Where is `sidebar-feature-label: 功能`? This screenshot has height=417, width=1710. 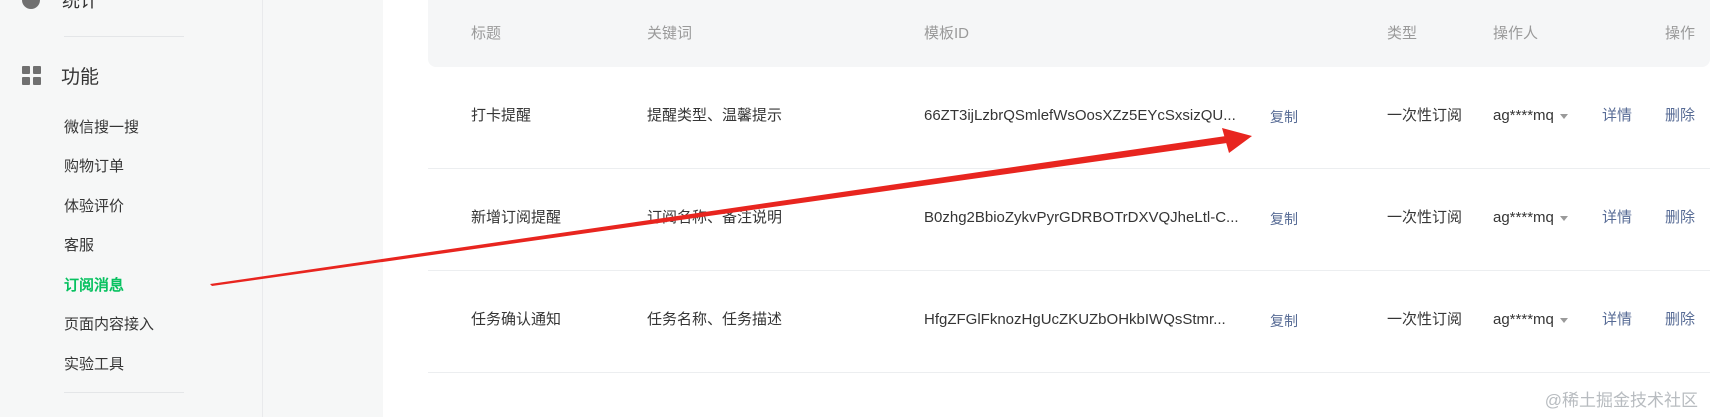
sidebar-feature-label: 功能 is located at coordinates (80, 77).